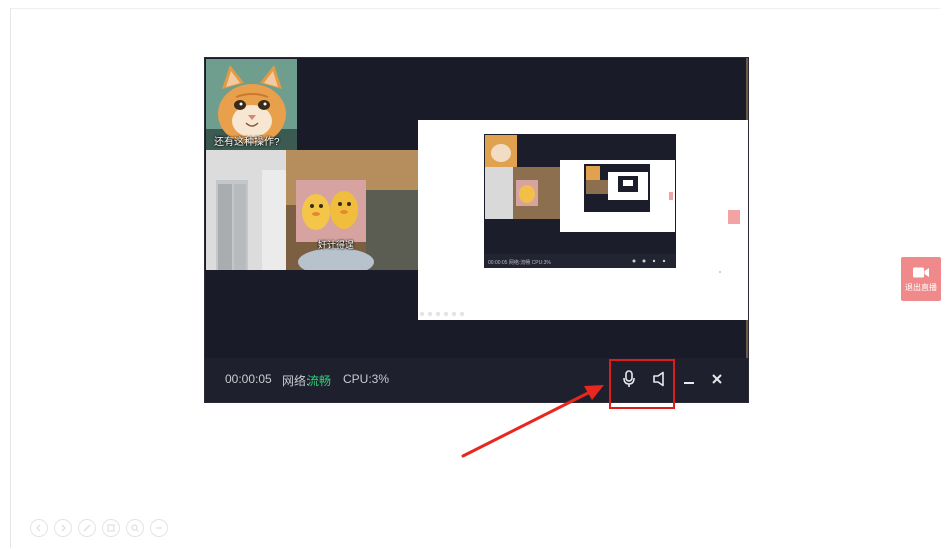 The width and height of the screenshot is (949, 550). I want to click on video-camera-icon, so click(921, 272).